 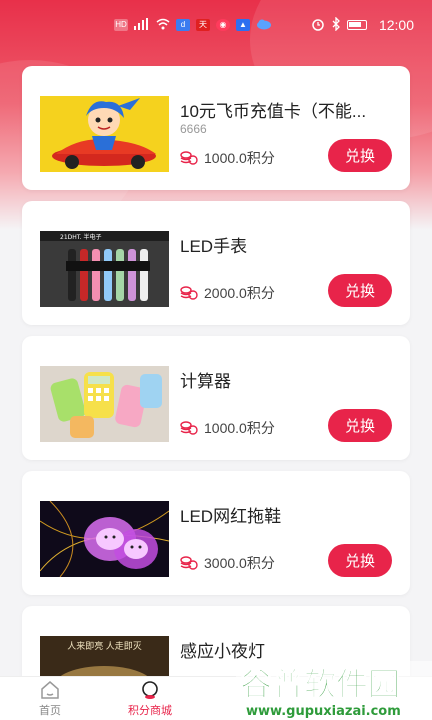 I want to click on home-icon, so click(x=50, y=689).